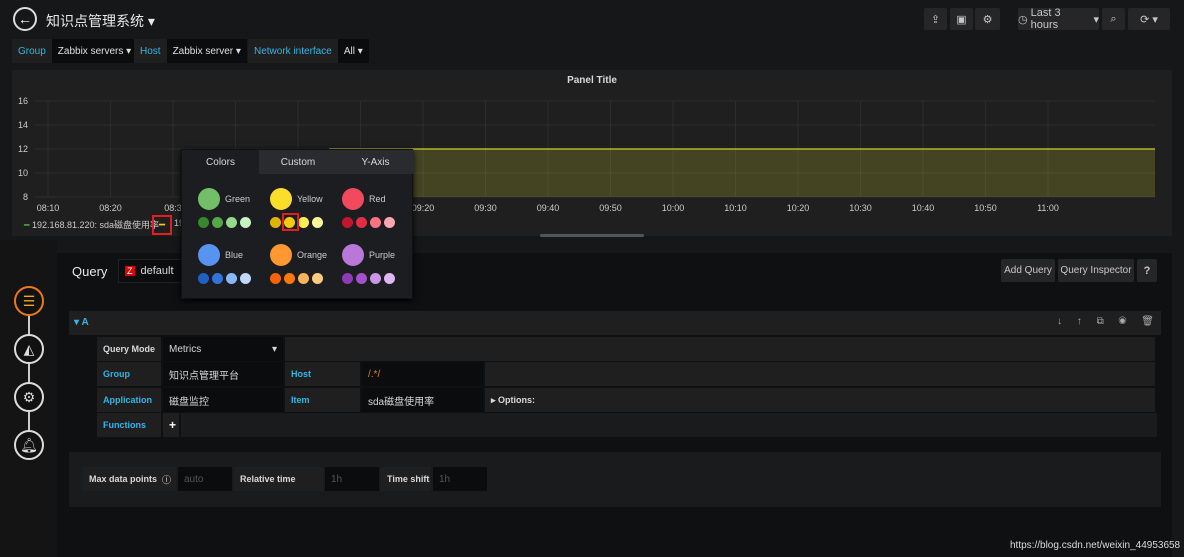 This screenshot has height=557, width=1184. Describe the element at coordinates (130, 271) in the screenshot. I see `zabbix-icon: Z` at that location.